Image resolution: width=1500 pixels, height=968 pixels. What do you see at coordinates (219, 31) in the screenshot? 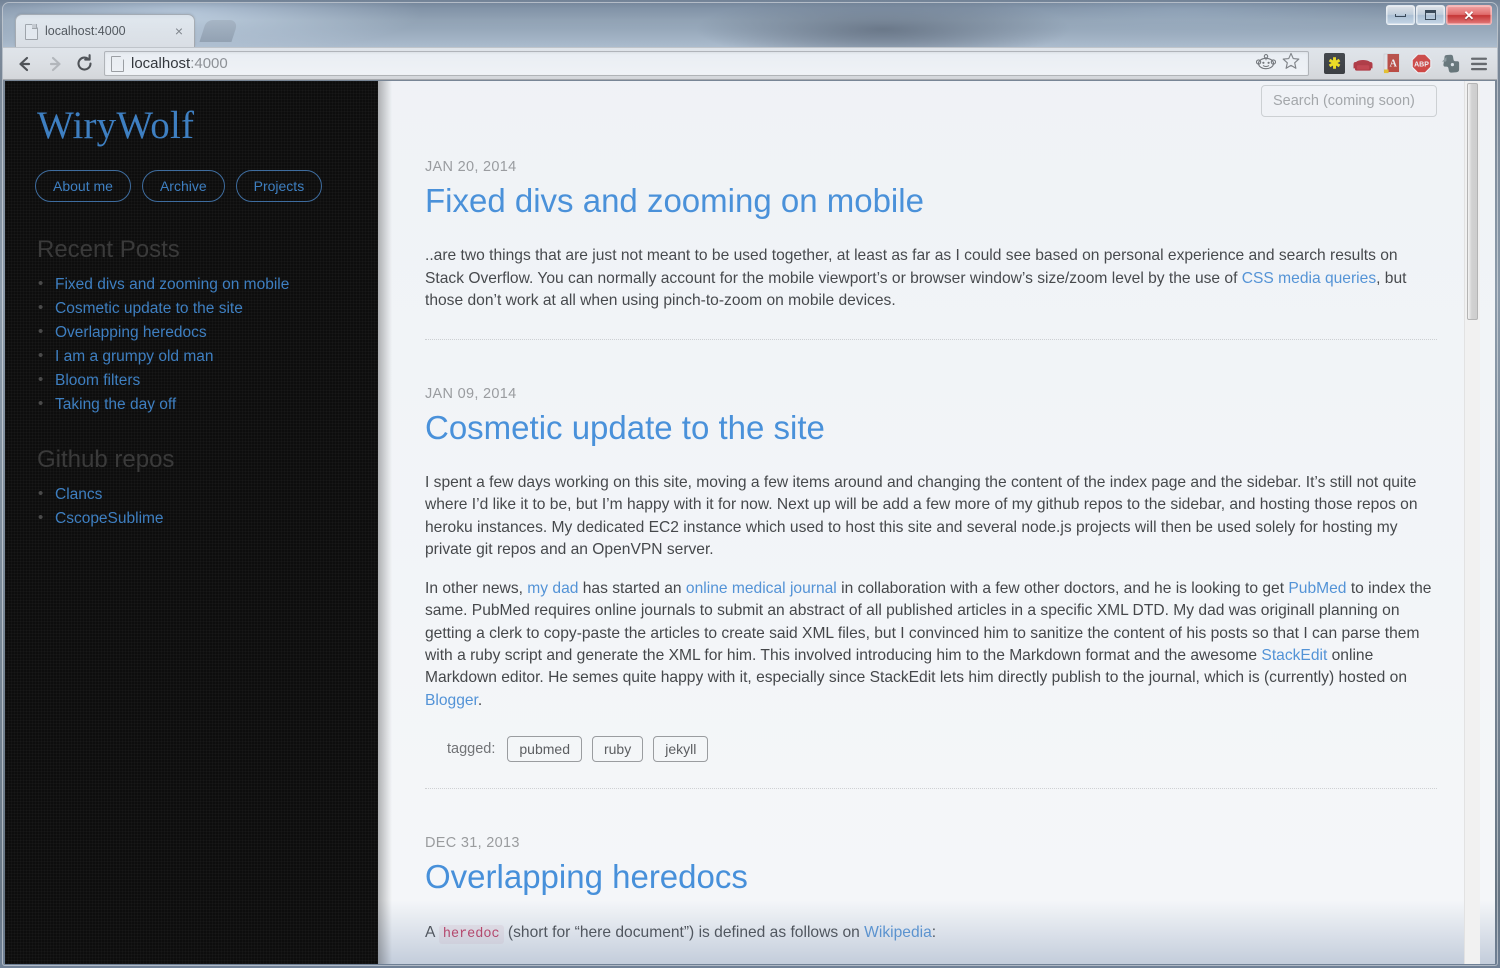
I see `new-tab-button` at bounding box center [219, 31].